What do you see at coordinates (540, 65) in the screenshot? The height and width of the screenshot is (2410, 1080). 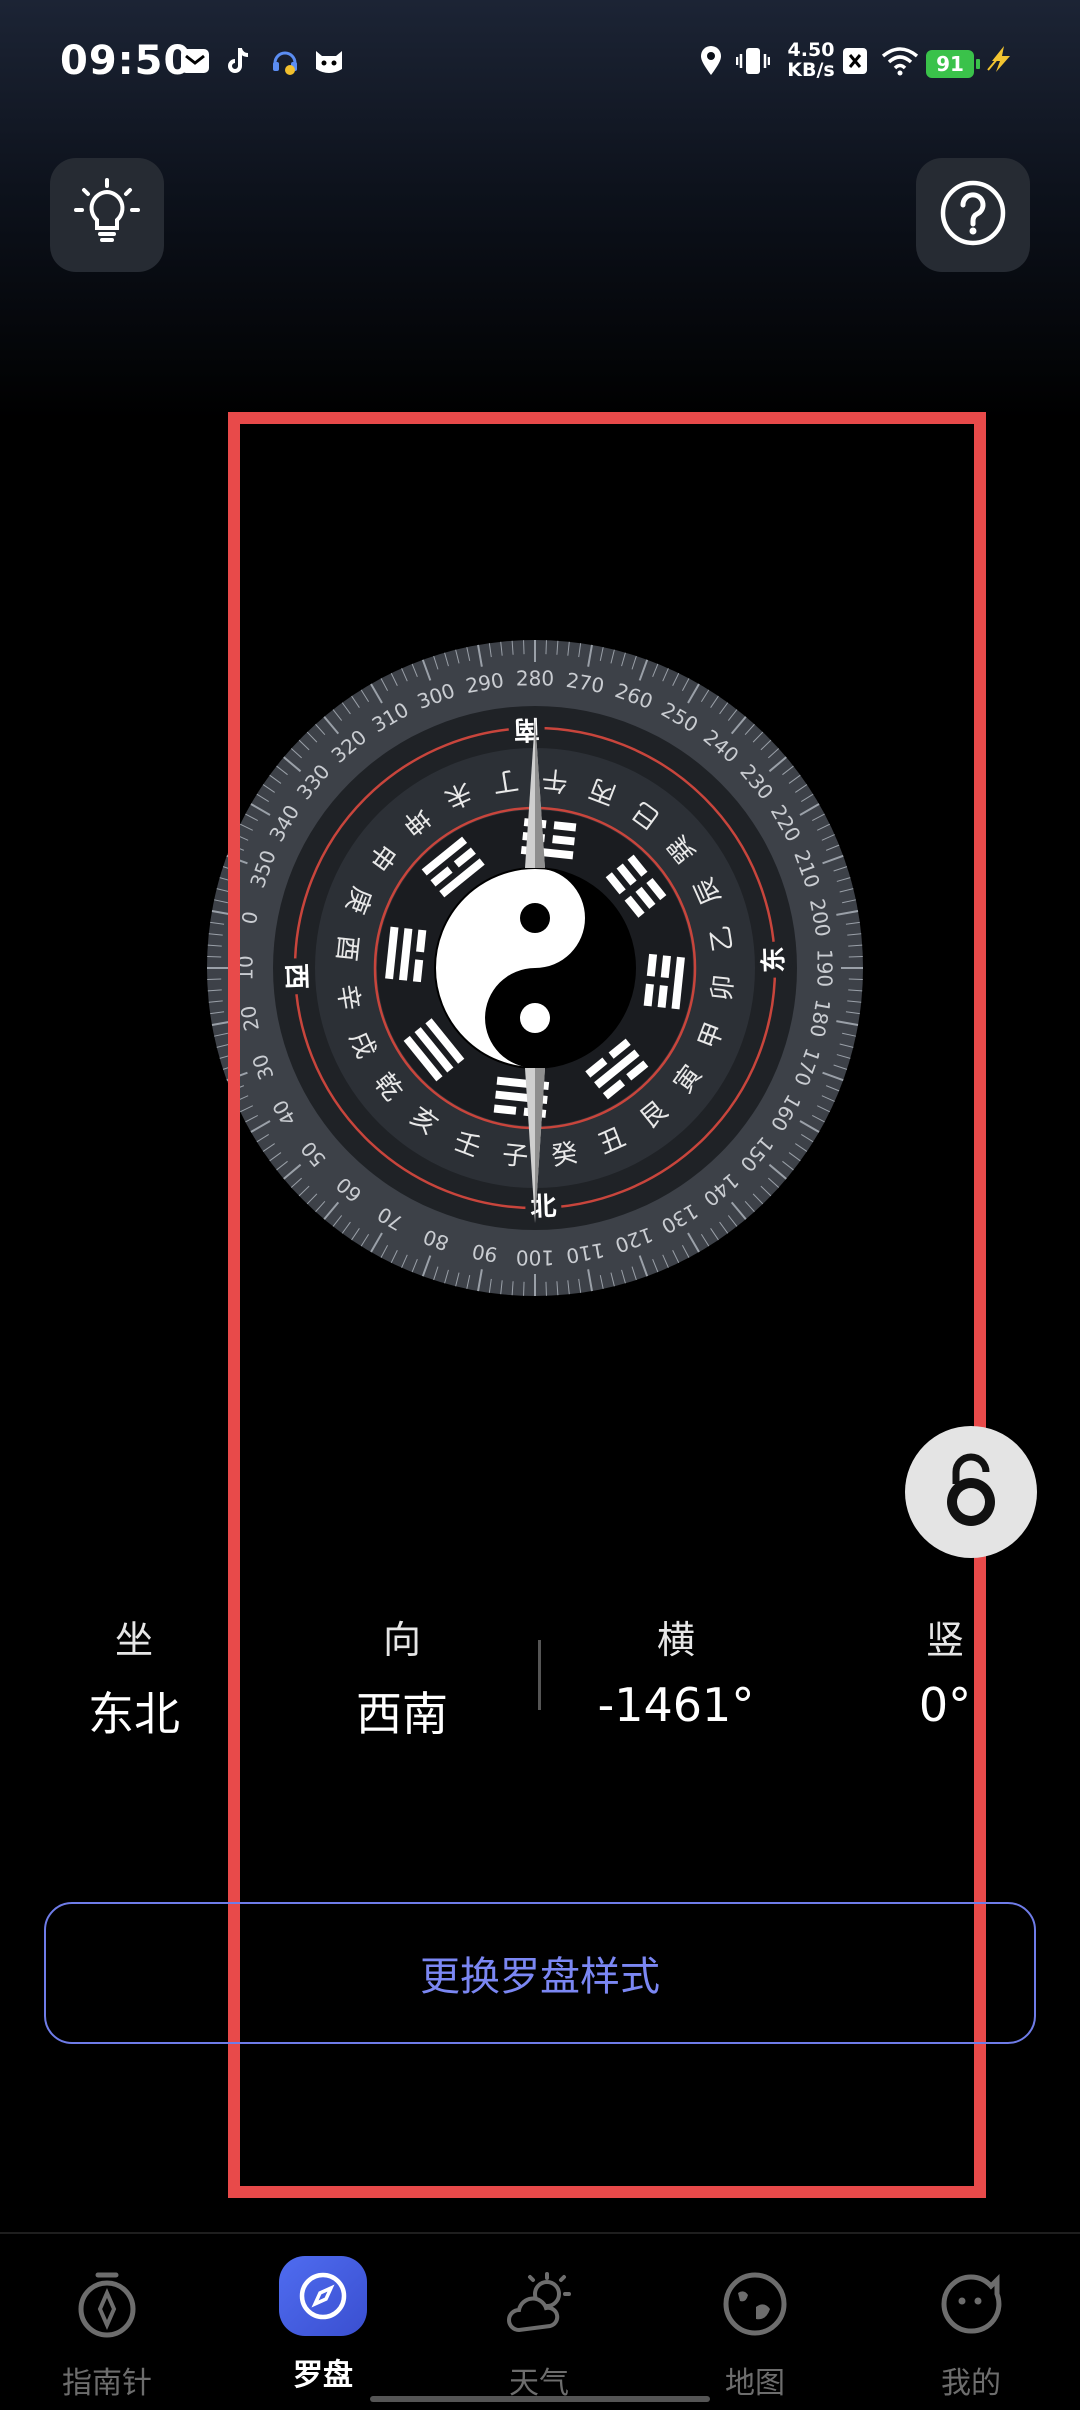 I see `status-bar: 09:50 4.50 KB/s 91` at bounding box center [540, 65].